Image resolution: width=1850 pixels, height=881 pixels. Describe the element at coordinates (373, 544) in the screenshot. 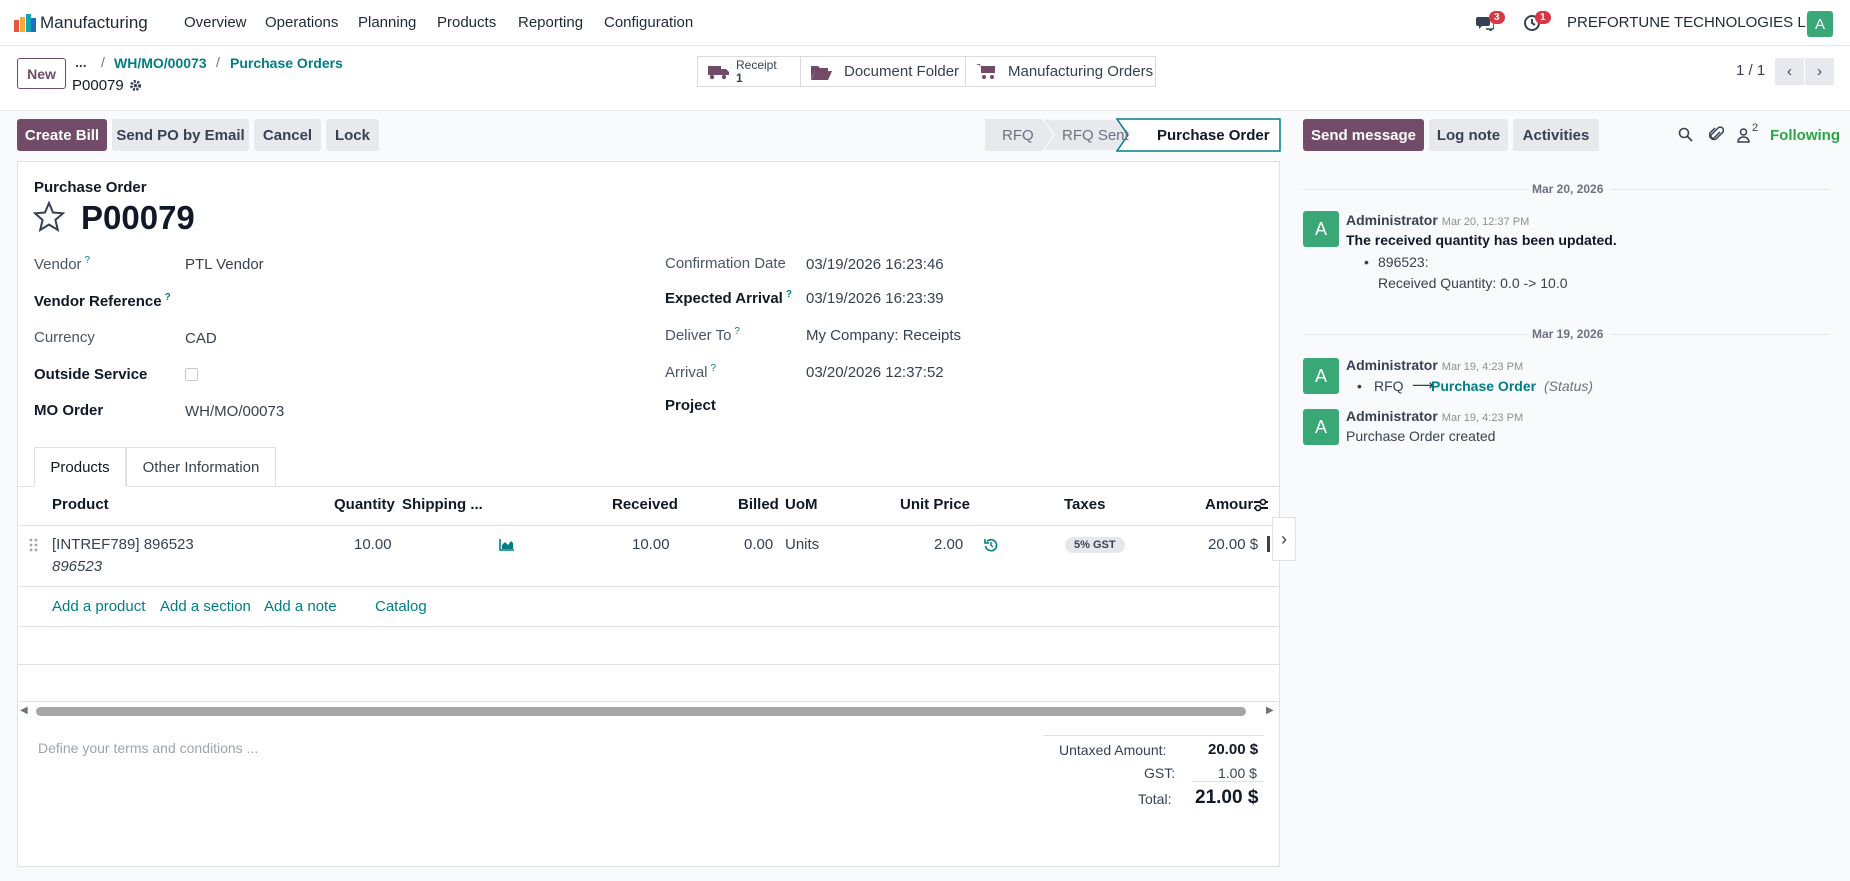

I see `line-quantity: 10.00` at that location.